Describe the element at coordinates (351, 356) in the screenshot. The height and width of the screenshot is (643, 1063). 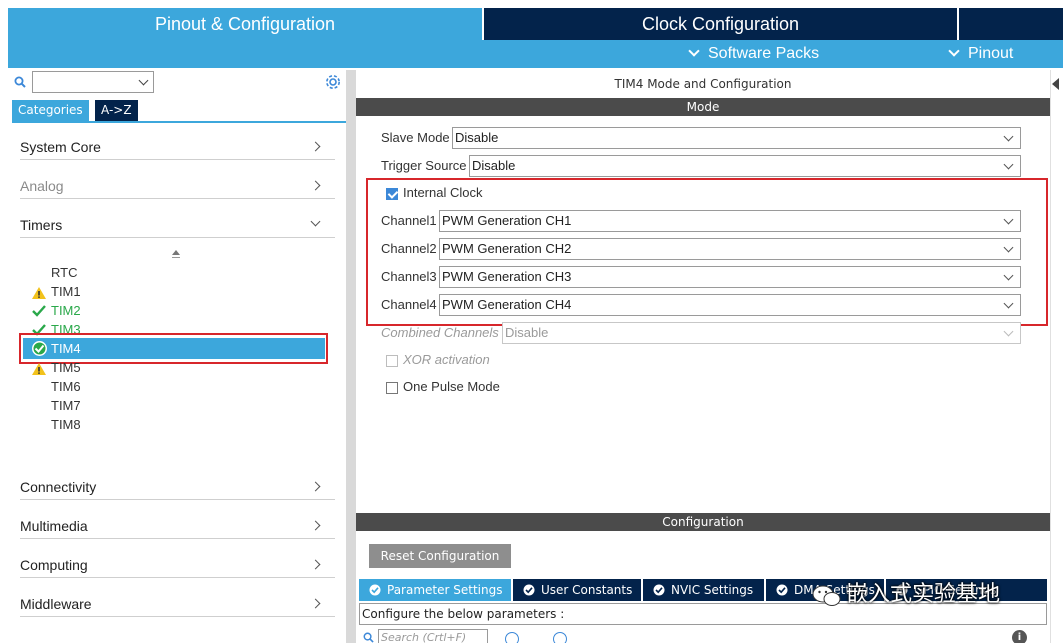
I see `panel-splitter` at that location.